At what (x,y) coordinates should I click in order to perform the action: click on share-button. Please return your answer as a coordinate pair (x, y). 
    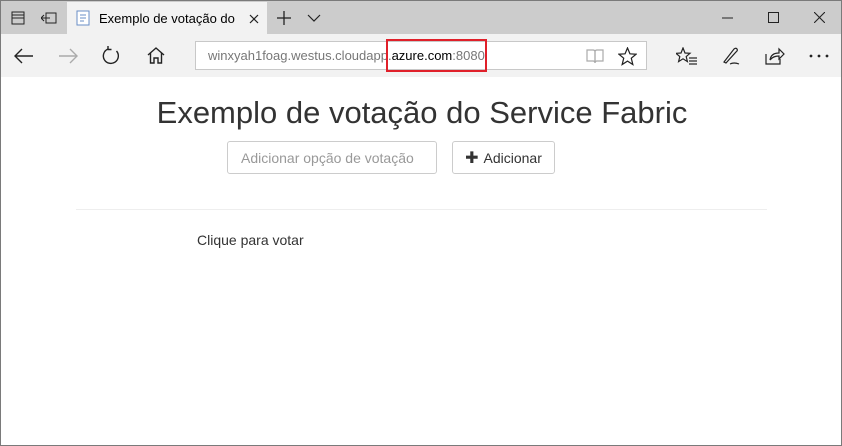
    Looking at the image, I should click on (775, 55).